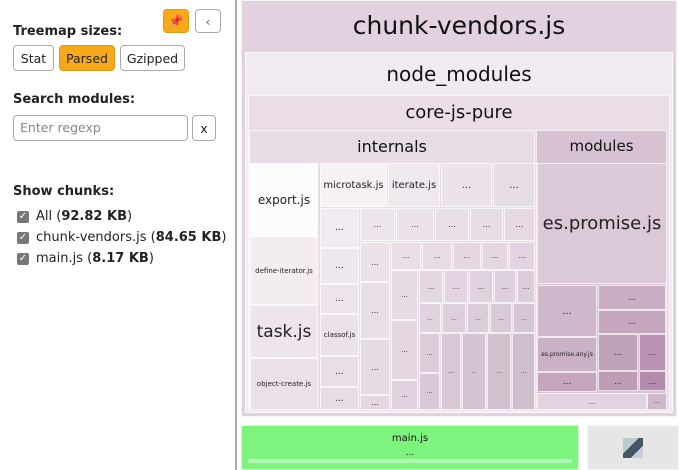 The height and width of the screenshot is (470, 679). What do you see at coordinates (414, 185) in the screenshot?
I see `iterate-cell: iterate.js` at bounding box center [414, 185].